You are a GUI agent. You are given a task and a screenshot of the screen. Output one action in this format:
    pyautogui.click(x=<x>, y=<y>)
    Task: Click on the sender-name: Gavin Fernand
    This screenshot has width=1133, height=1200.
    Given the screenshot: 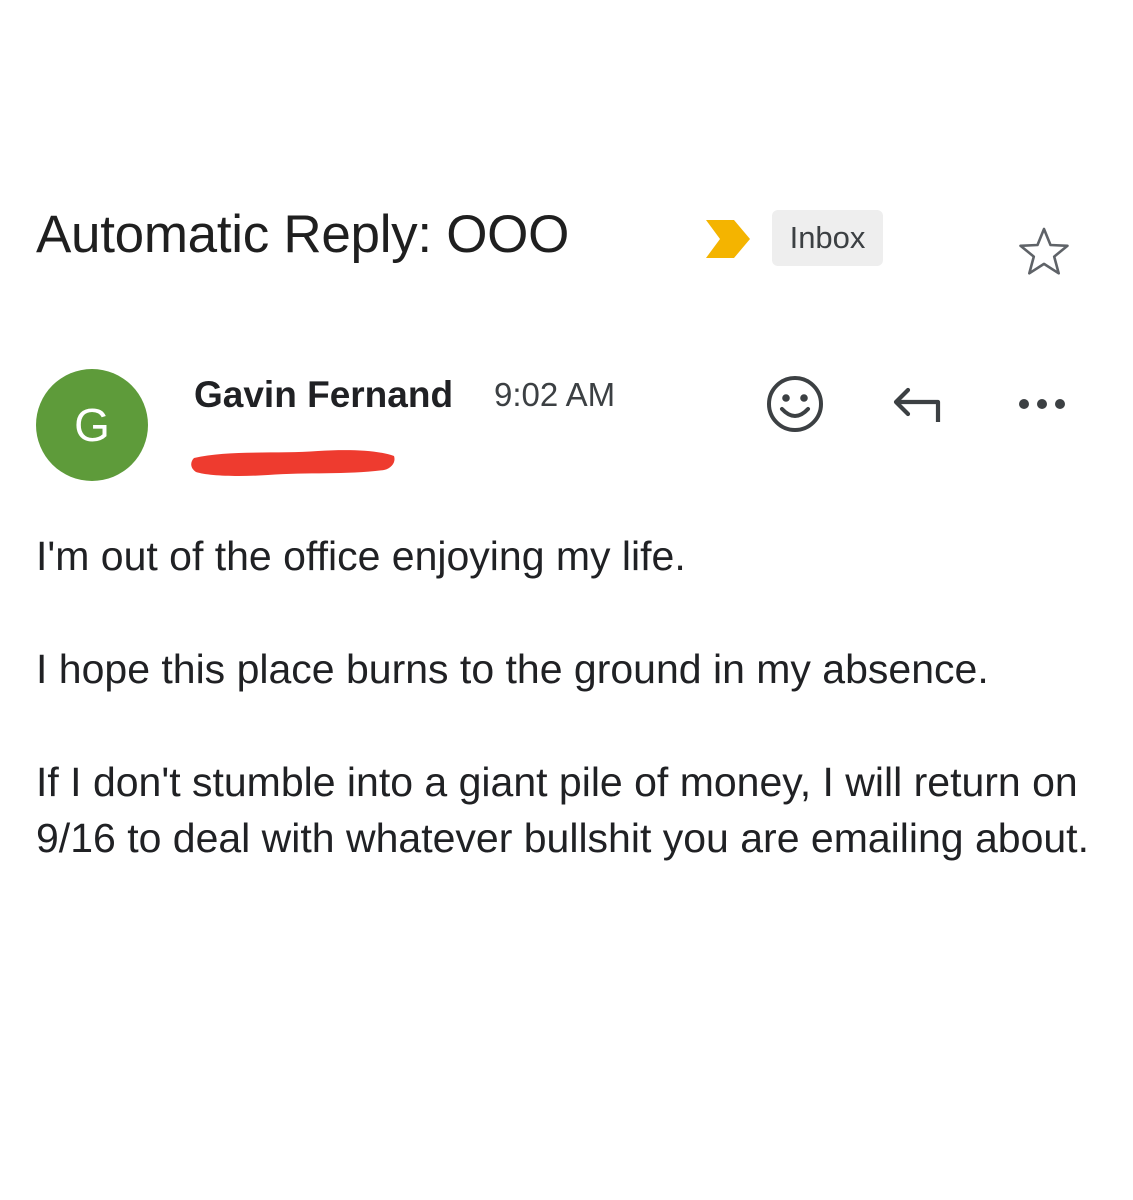 What is the action you would take?
    pyautogui.click(x=323, y=395)
    